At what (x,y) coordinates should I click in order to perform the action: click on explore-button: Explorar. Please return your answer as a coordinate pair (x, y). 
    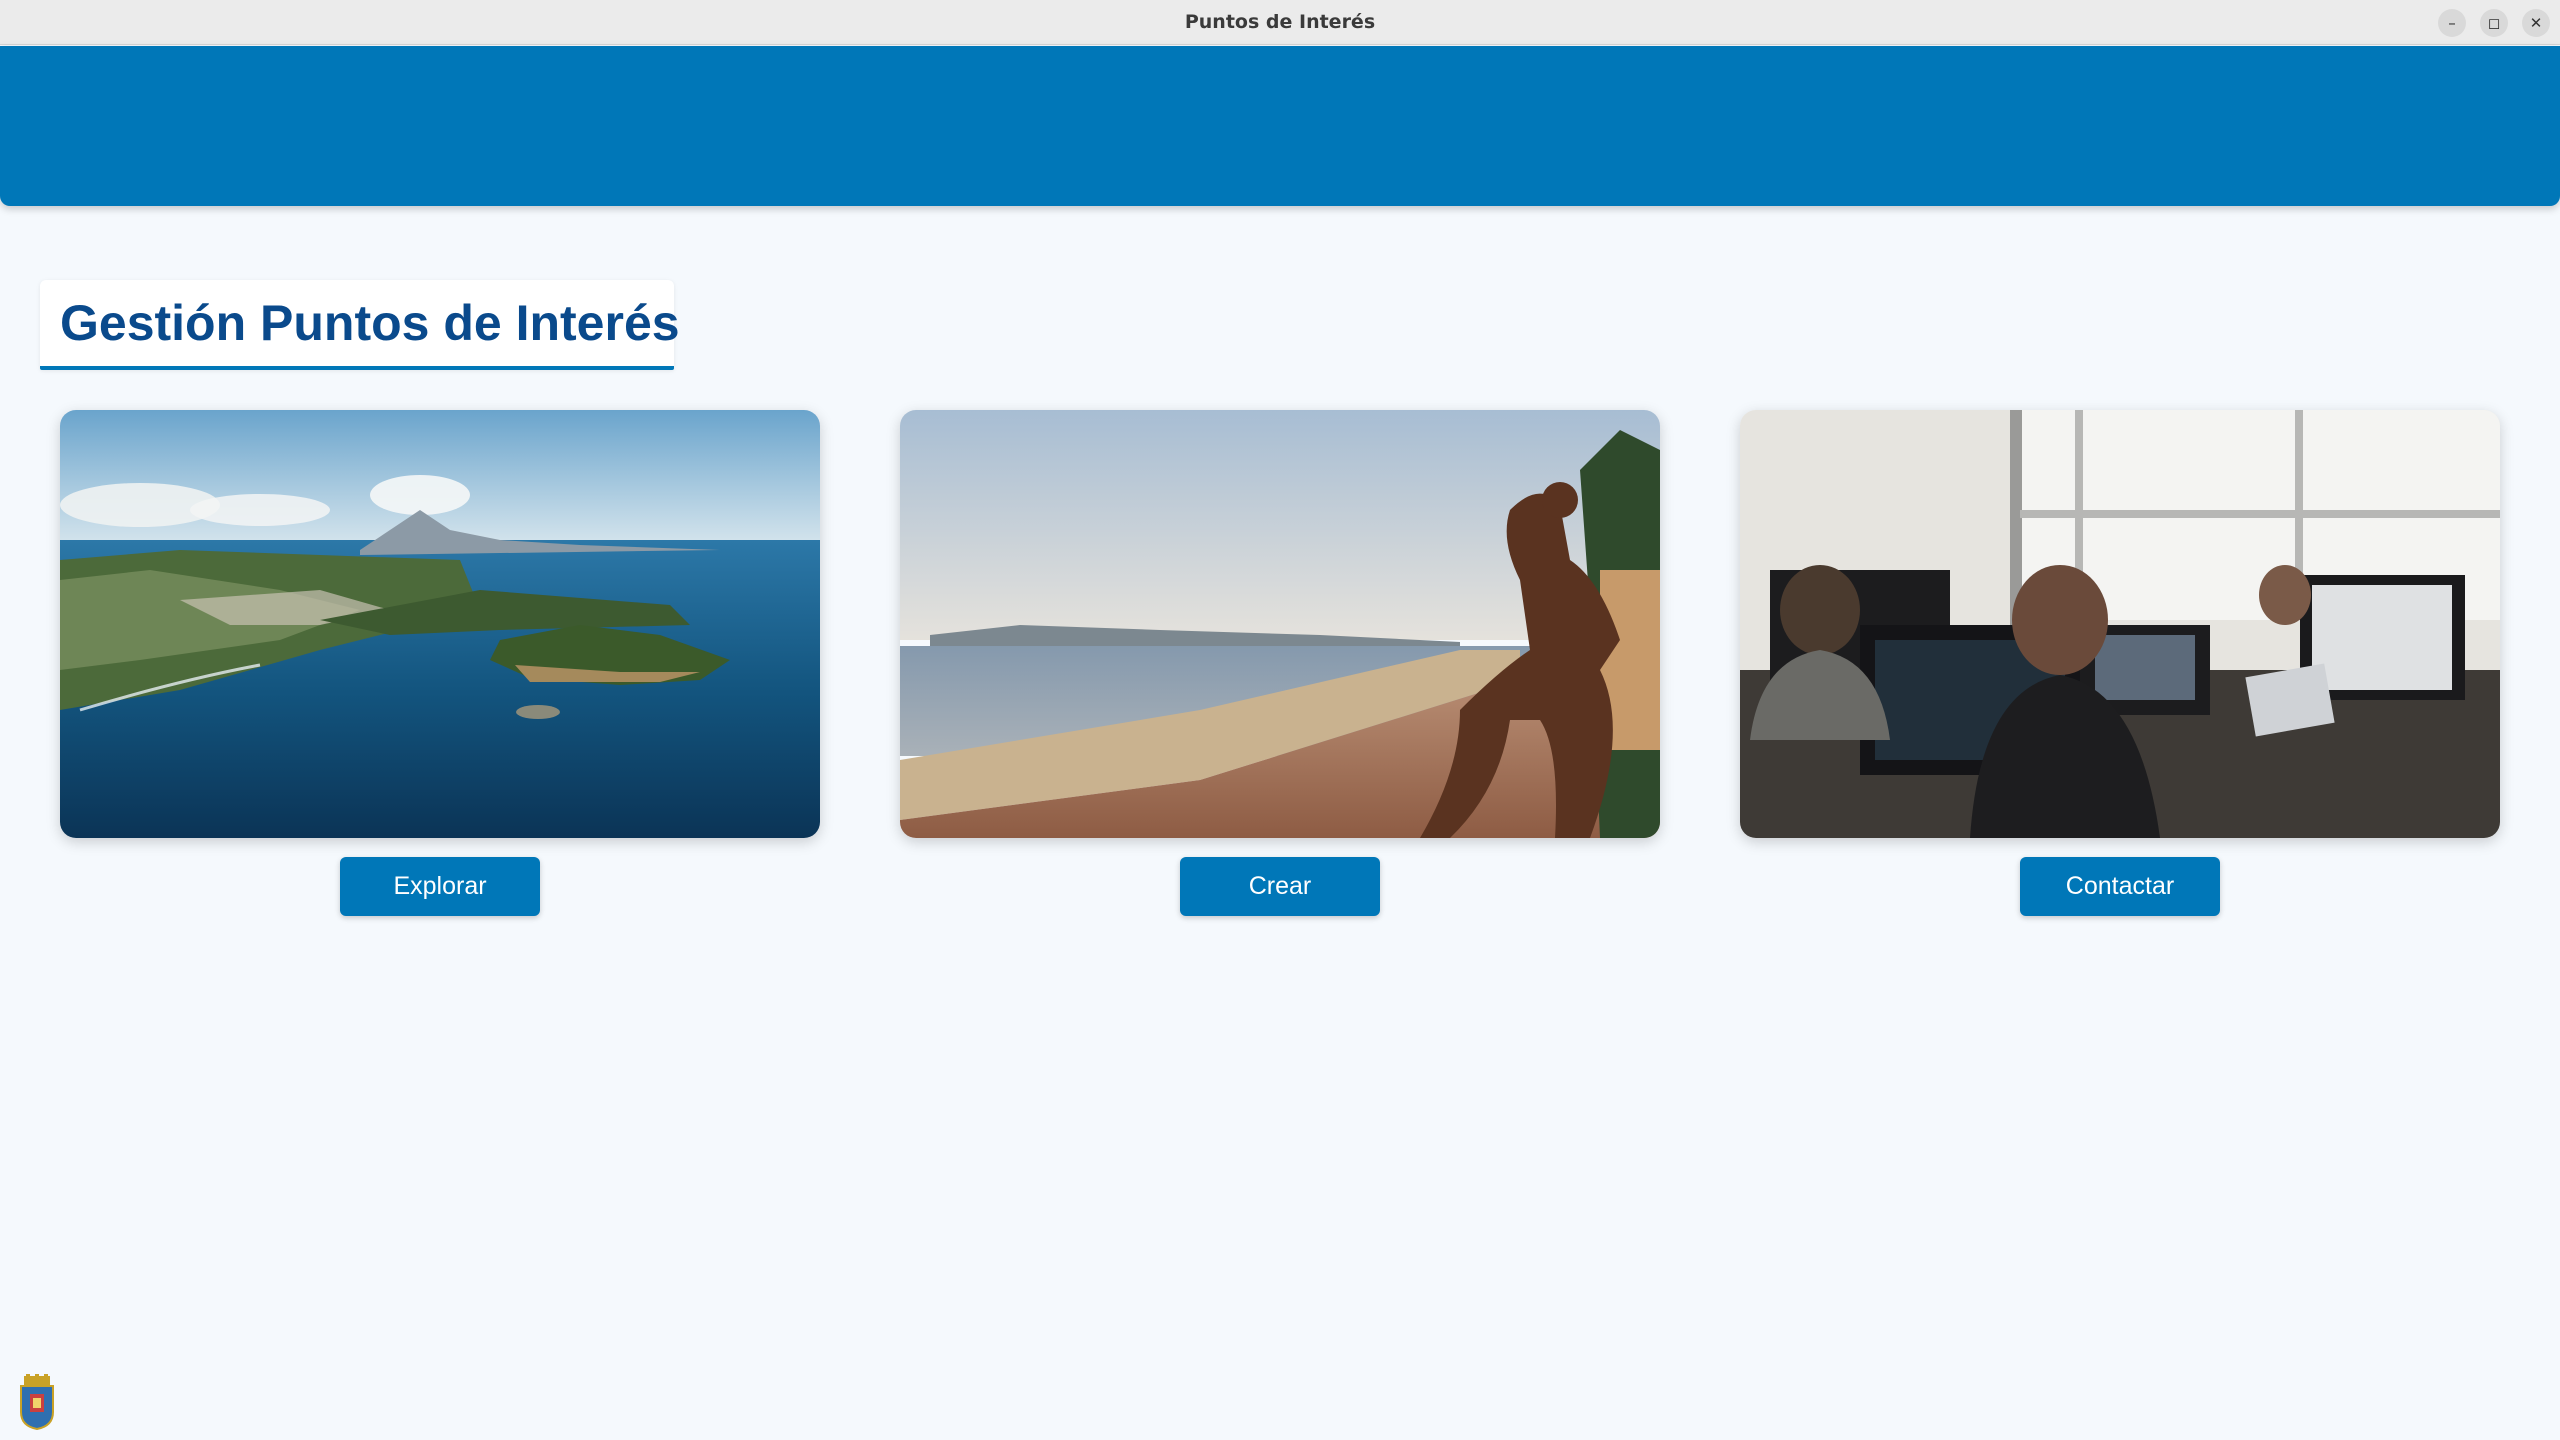
    Looking at the image, I should click on (440, 886).